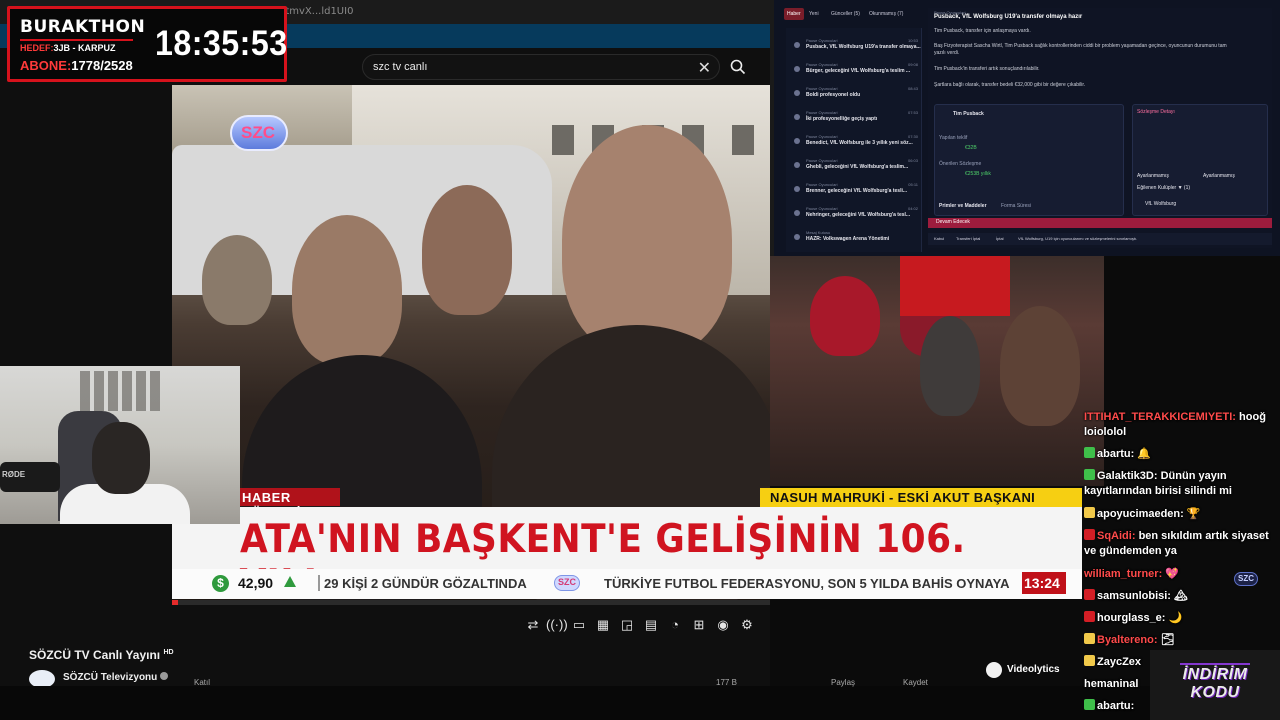 This screenshot has width=1280, height=720. What do you see at coordinates (1182, 618) in the screenshot?
I see `chat-message: hourglass_e: 🌙` at bounding box center [1182, 618].